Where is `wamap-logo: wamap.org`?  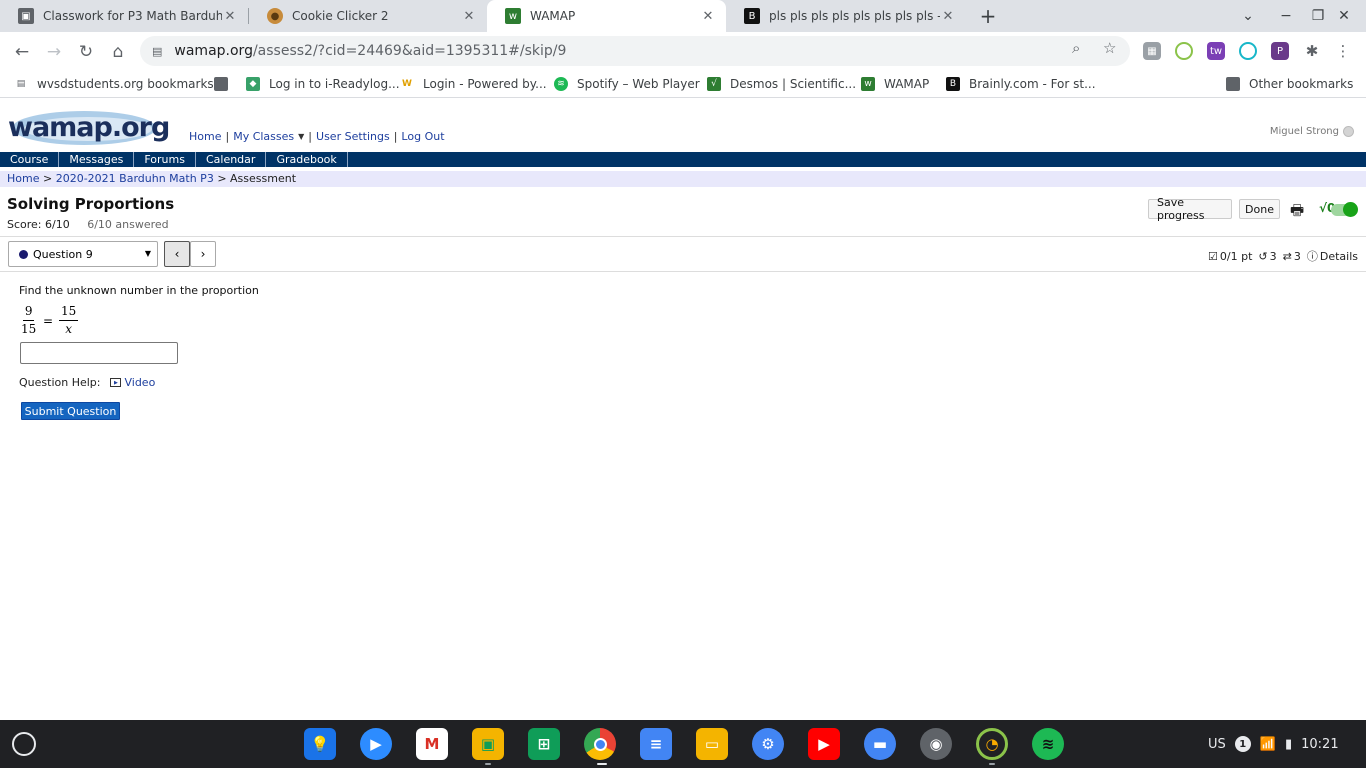
wamap-logo: wamap.org is located at coordinates (88, 128).